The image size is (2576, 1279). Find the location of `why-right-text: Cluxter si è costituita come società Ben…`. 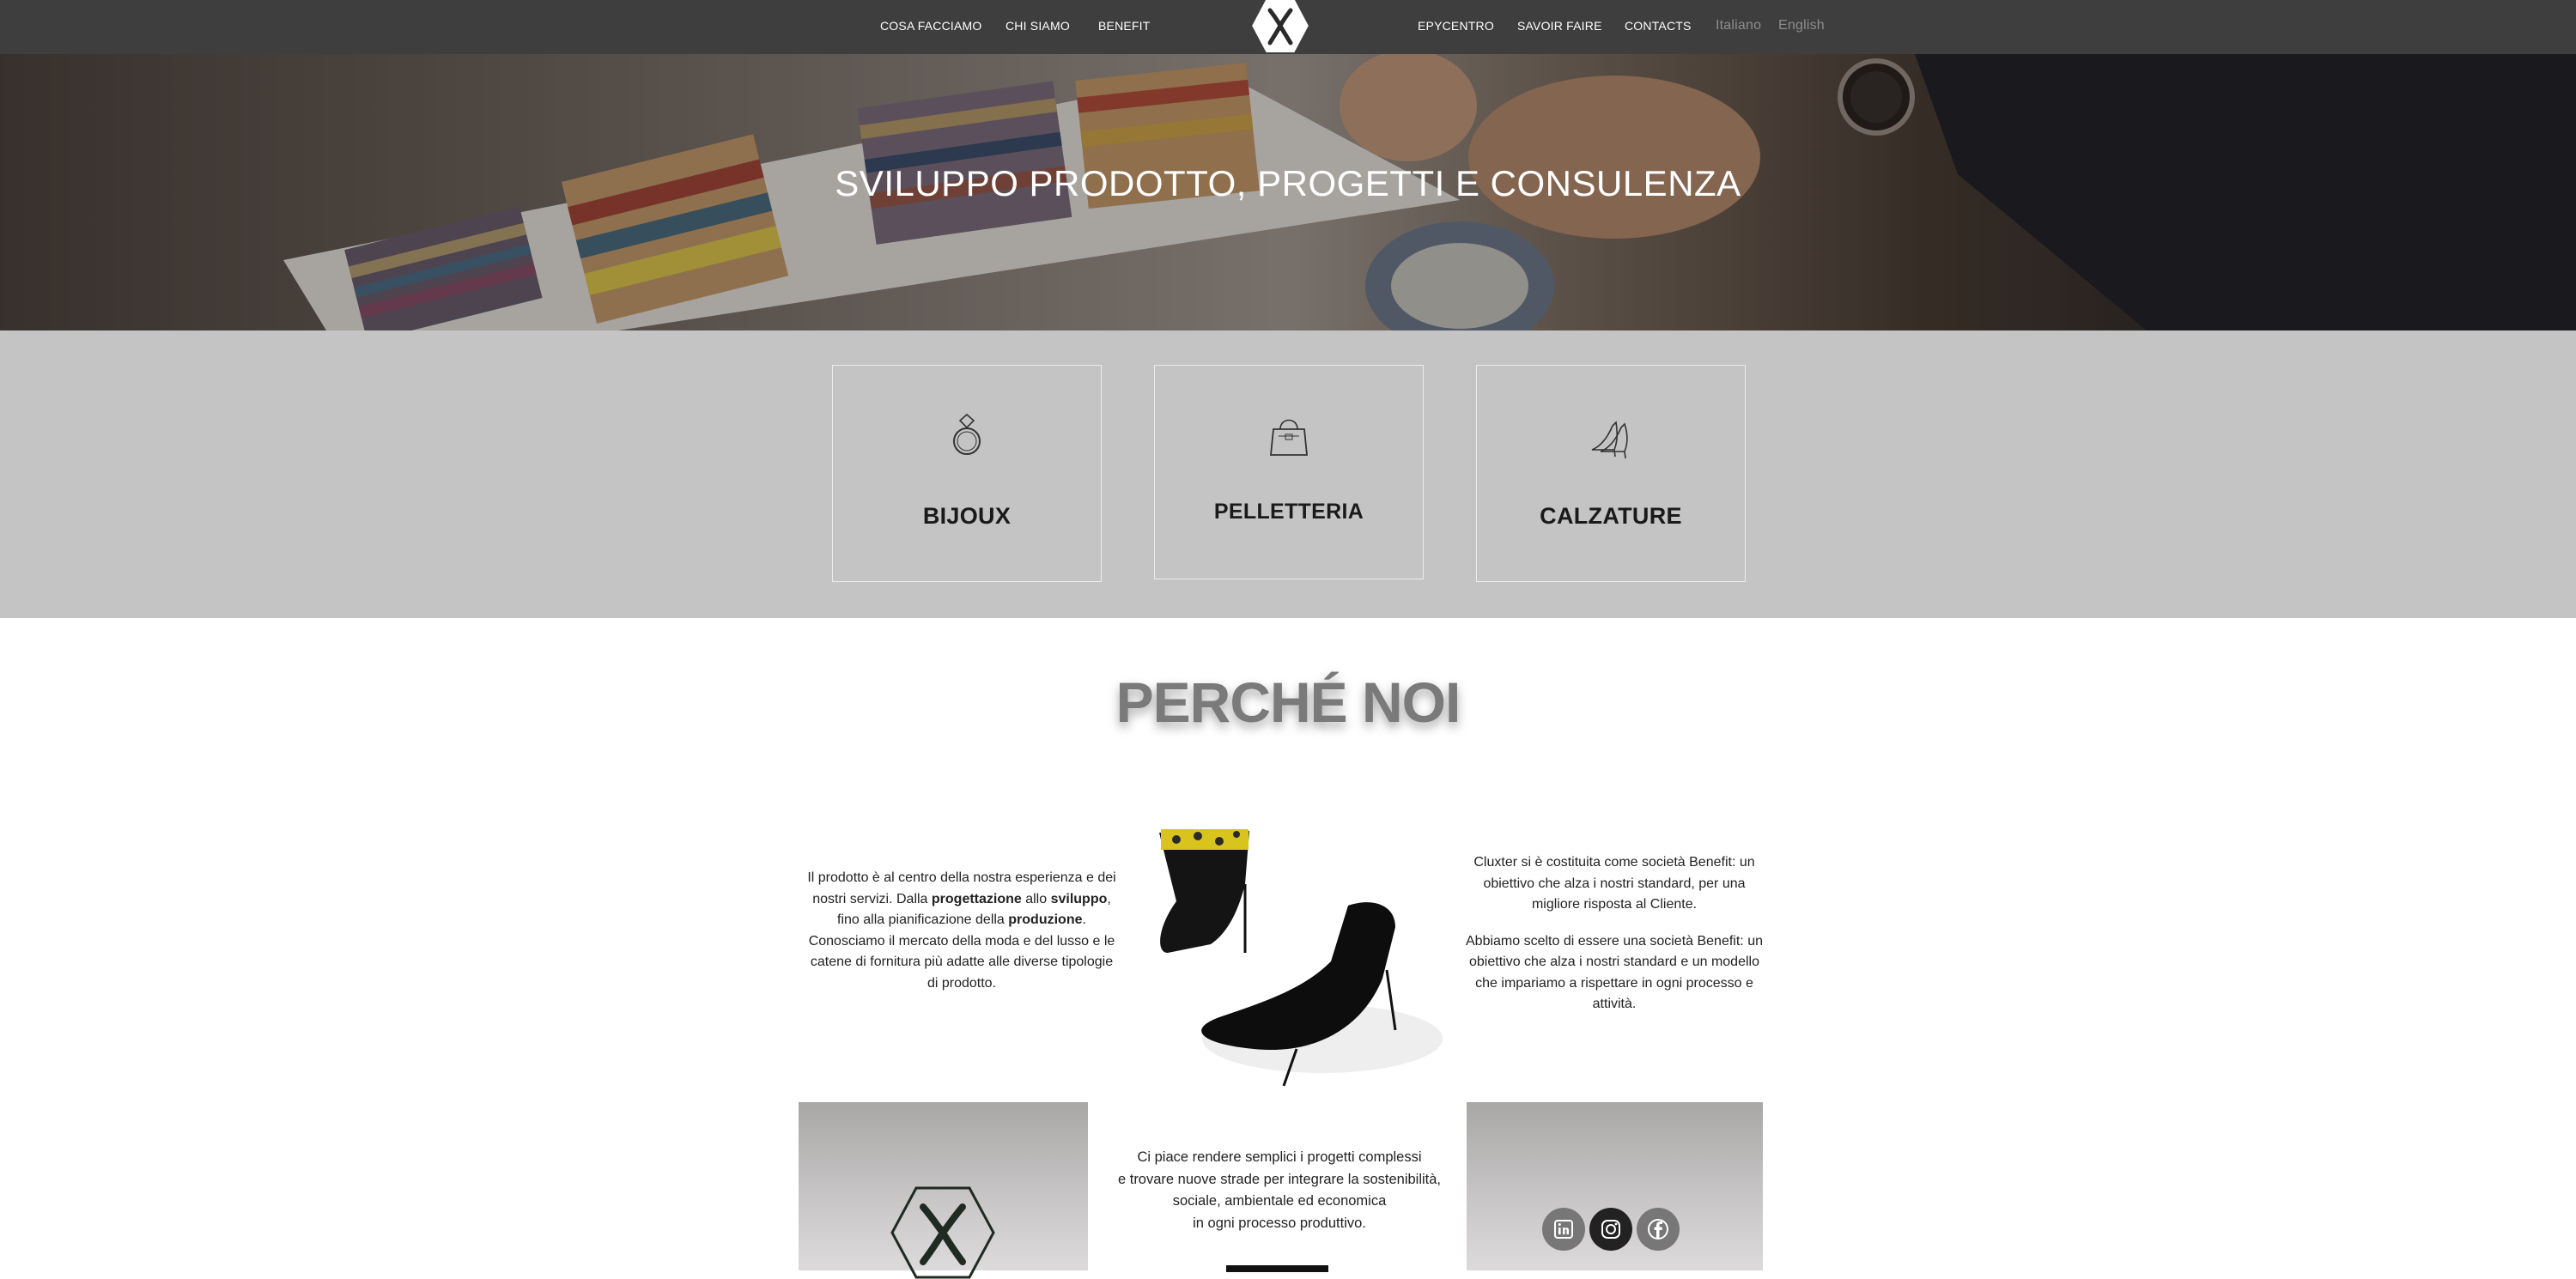

why-right-text: Cluxter si è costituita come società Ben… is located at coordinates (1614, 933).